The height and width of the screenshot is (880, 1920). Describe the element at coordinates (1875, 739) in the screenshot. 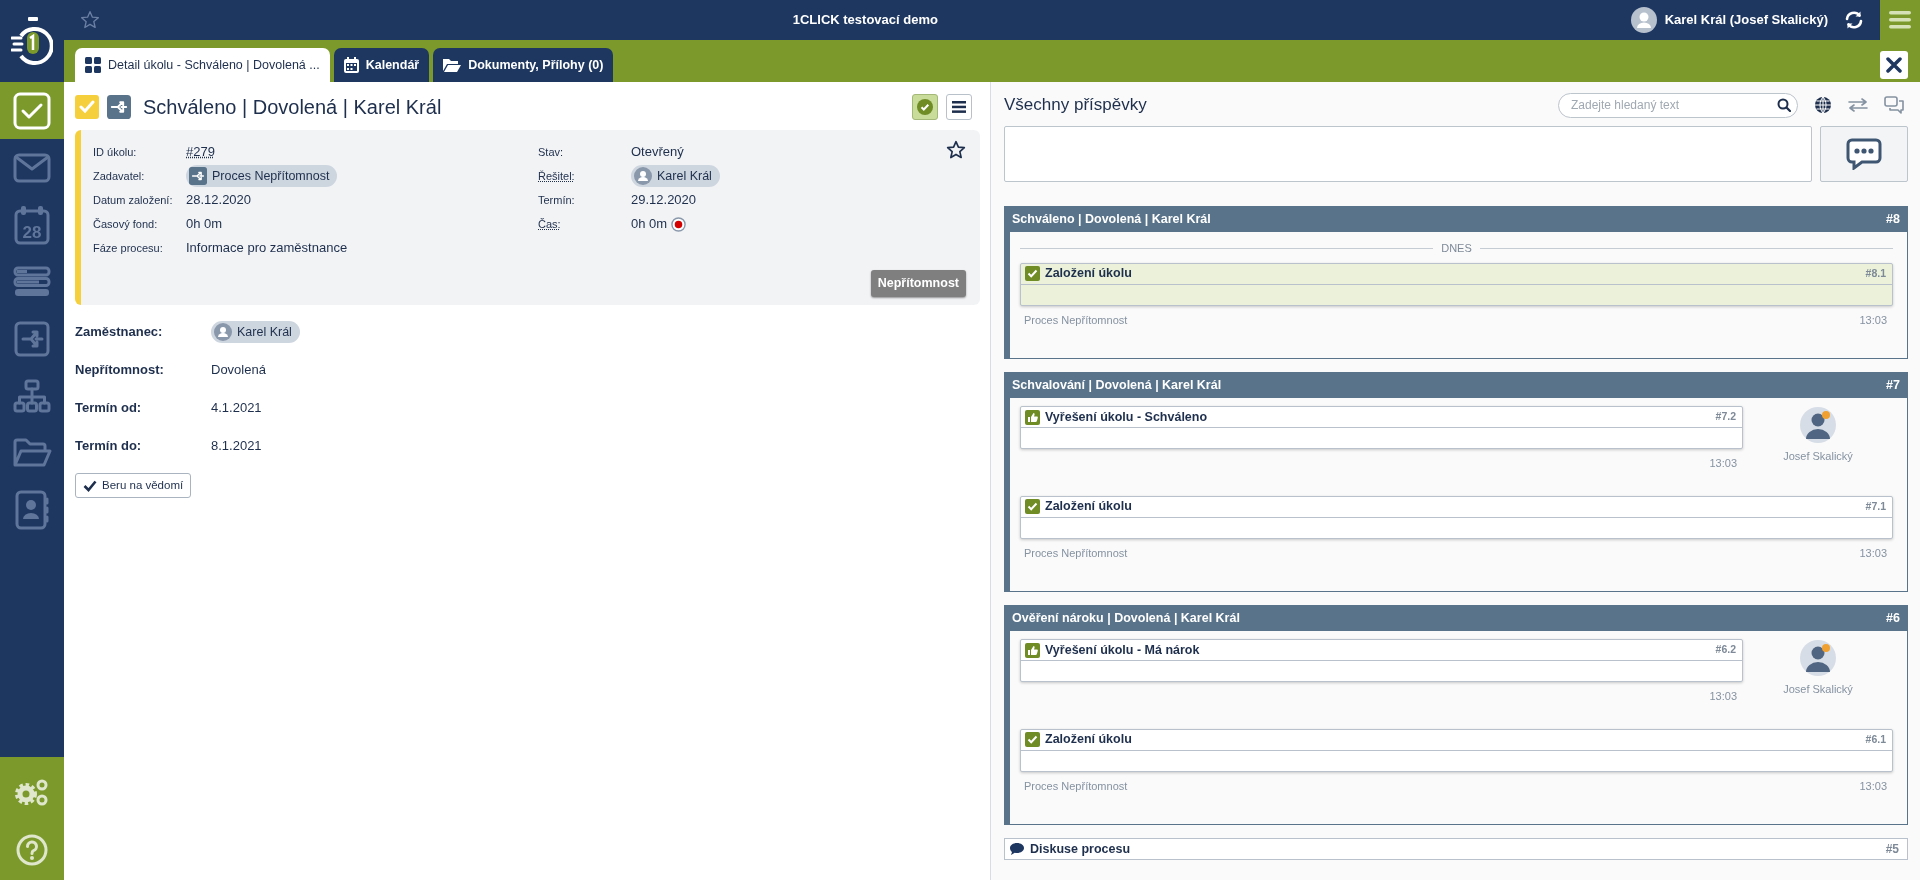

I see `post-number: #6.1` at that location.